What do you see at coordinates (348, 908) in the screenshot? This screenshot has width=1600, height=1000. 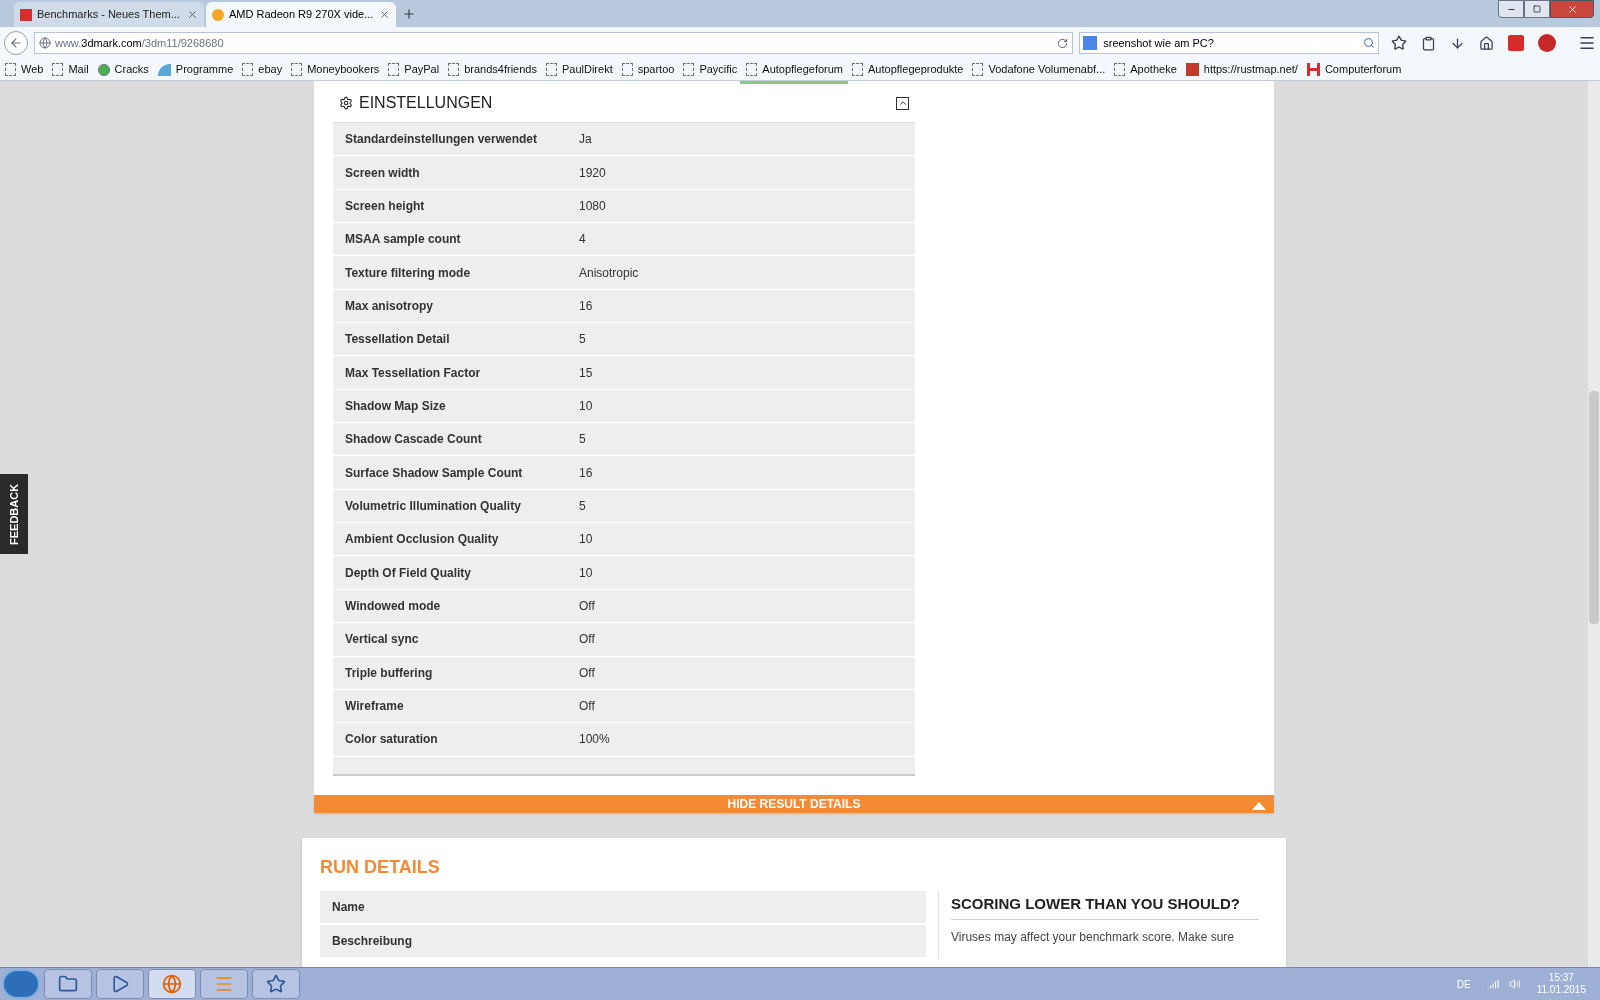 I see `detail-label: Name` at bounding box center [348, 908].